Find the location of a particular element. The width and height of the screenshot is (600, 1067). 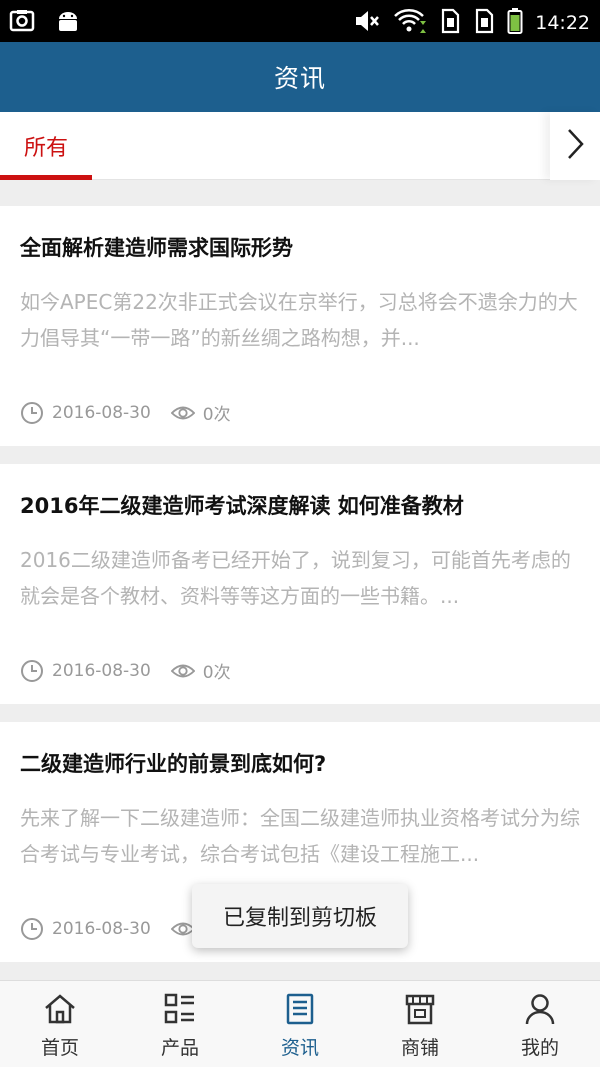

news-title: 二级建造师行业的前景到底如何? is located at coordinates (173, 764).